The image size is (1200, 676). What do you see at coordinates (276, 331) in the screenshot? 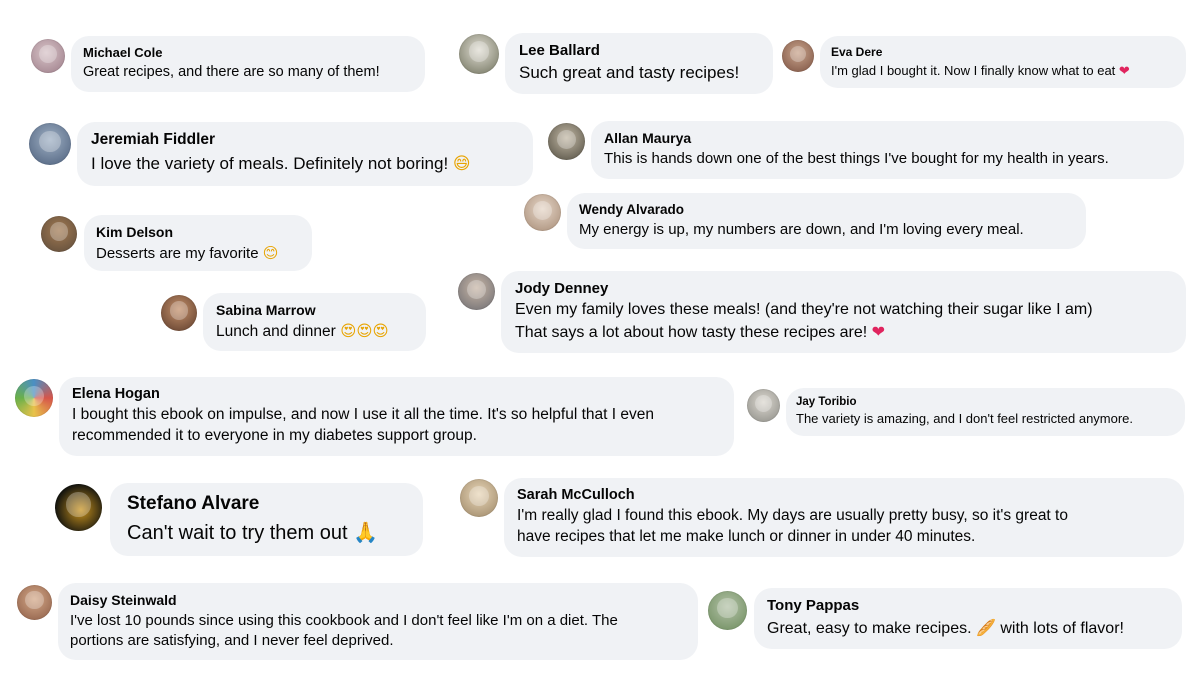
I see `comment-text: Lunch and dinner` at bounding box center [276, 331].